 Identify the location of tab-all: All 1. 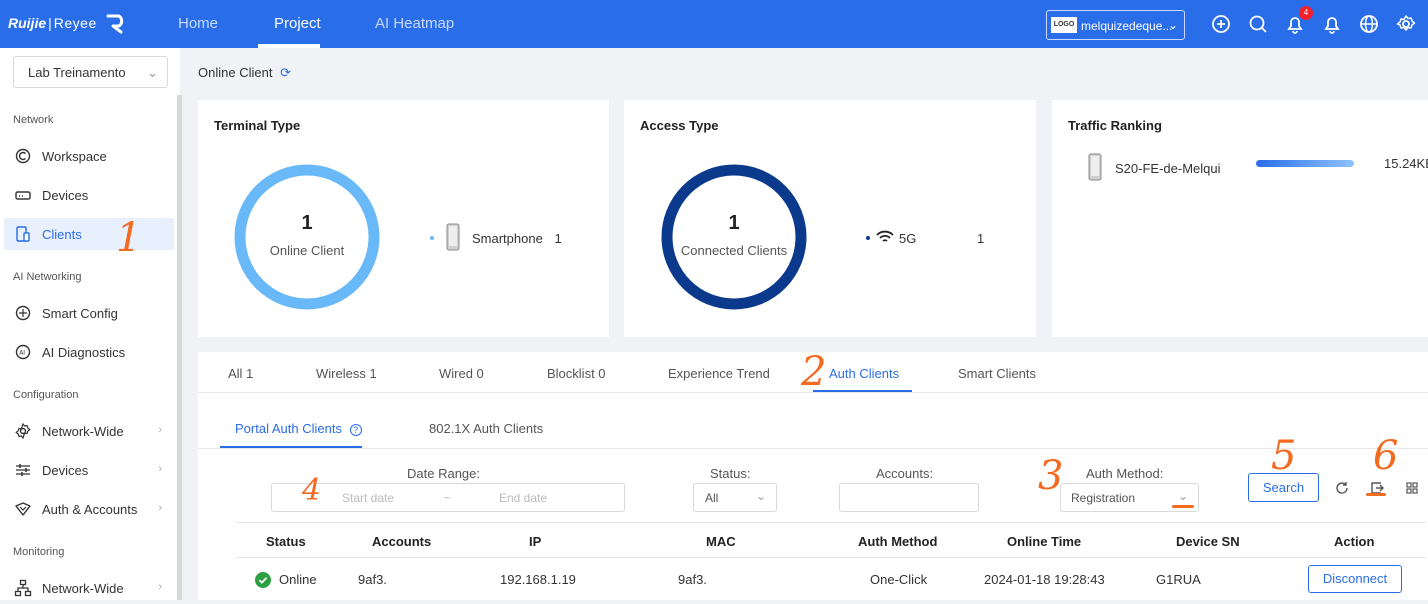
(240, 373).